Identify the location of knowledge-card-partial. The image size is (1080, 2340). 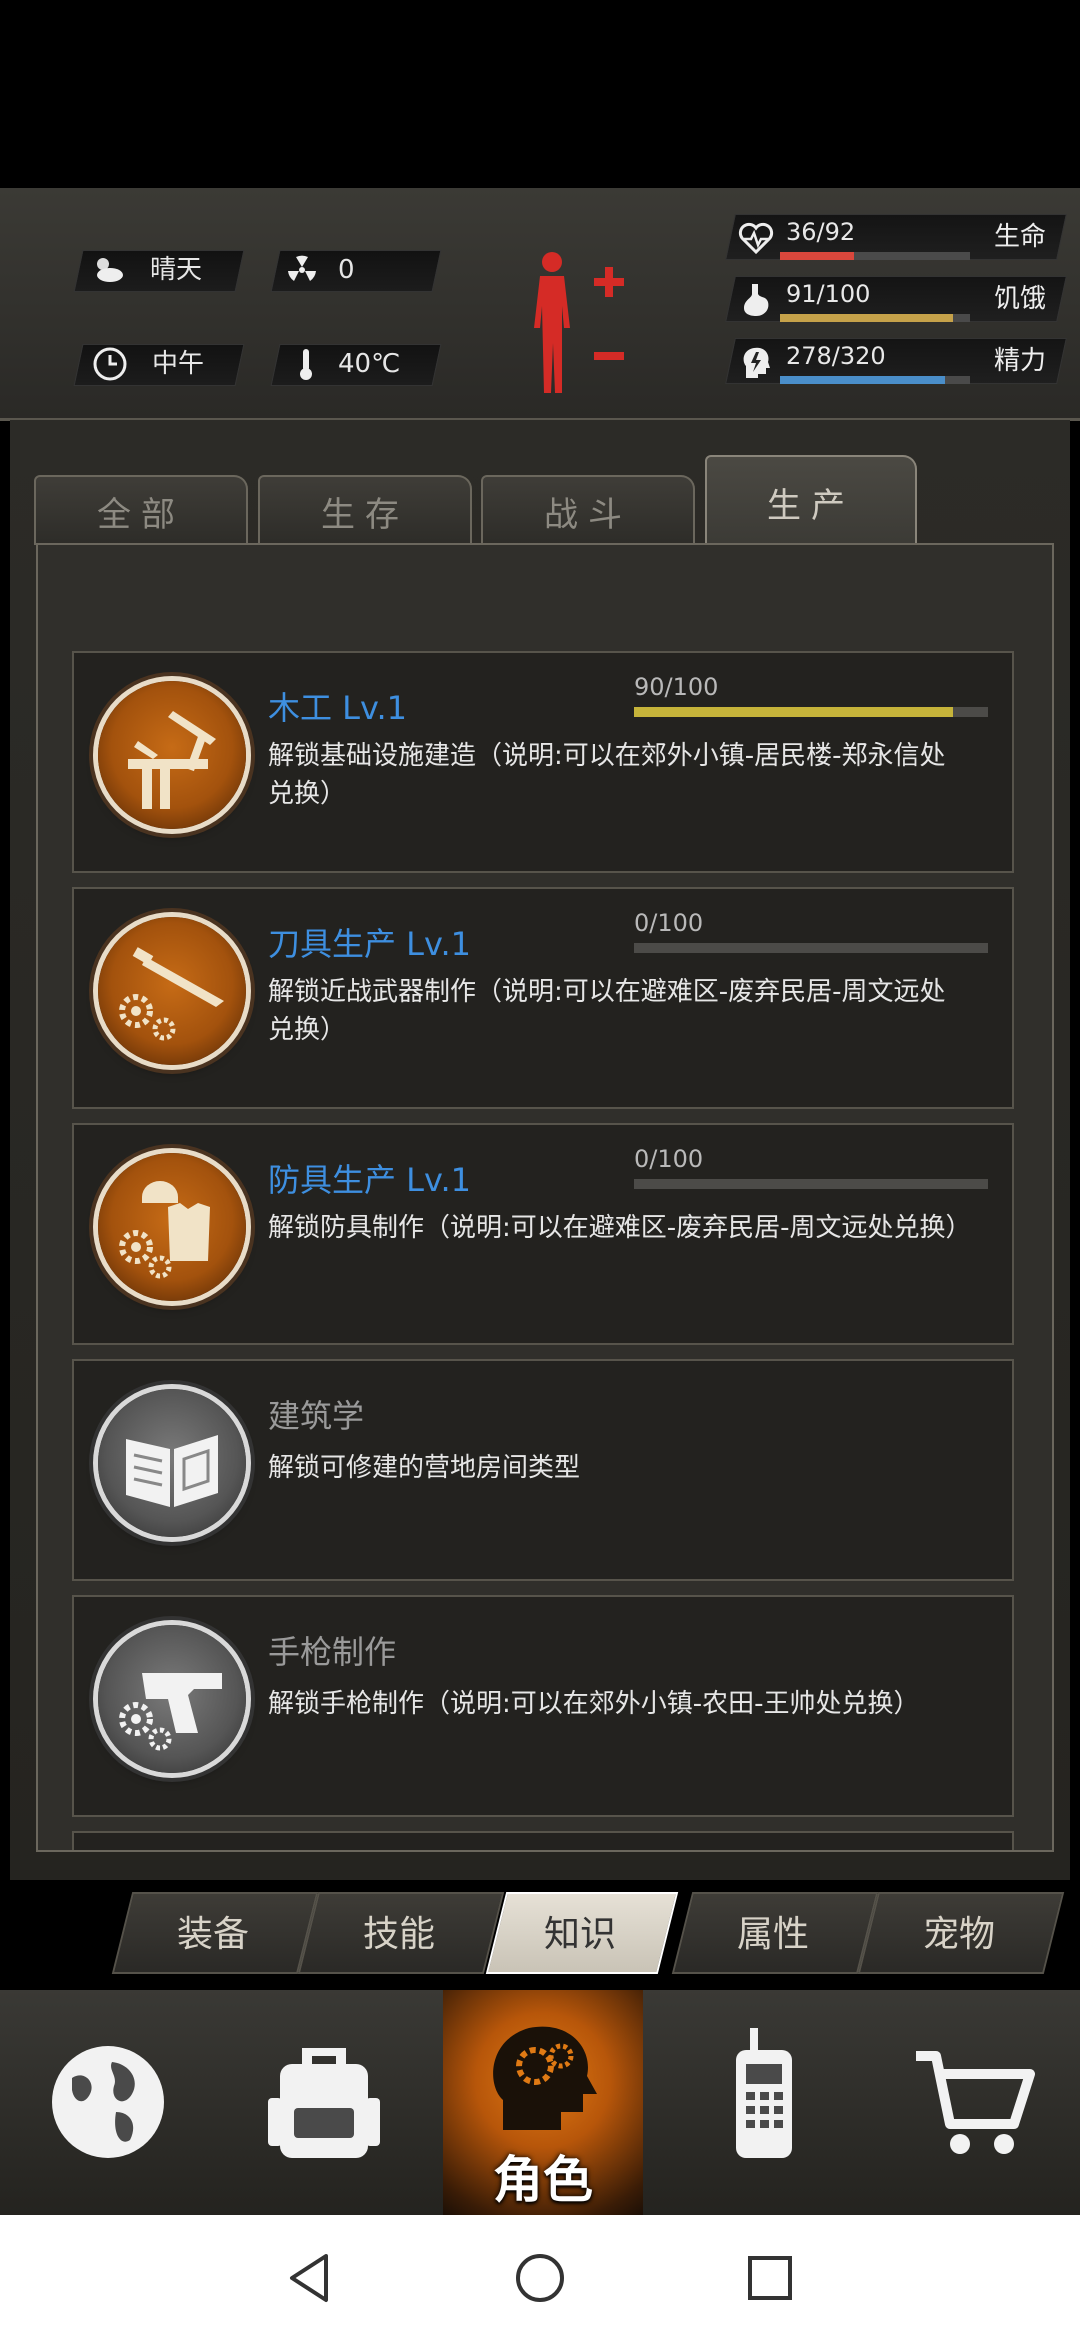
(543, 1840).